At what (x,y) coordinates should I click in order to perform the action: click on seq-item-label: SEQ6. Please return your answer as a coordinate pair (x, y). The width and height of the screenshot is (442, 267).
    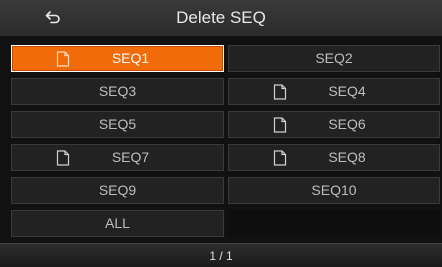
    Looking at the image, I should click on (347, 124).